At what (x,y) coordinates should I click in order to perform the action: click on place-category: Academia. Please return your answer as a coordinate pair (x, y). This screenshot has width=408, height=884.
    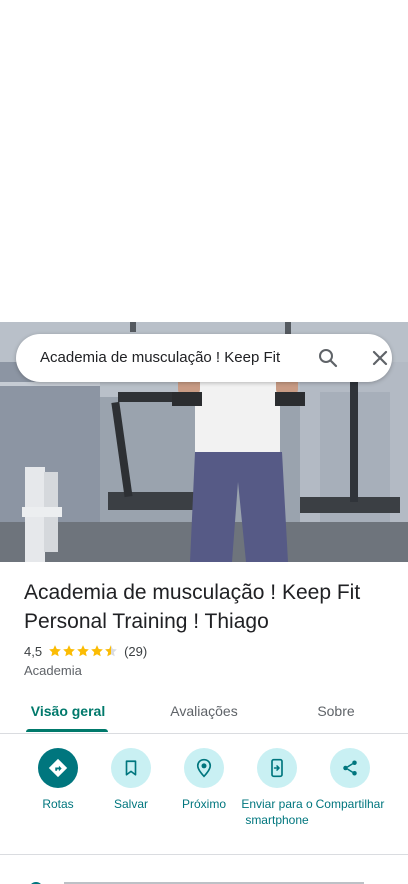
    Looking at the image, I should click on (53, 670).